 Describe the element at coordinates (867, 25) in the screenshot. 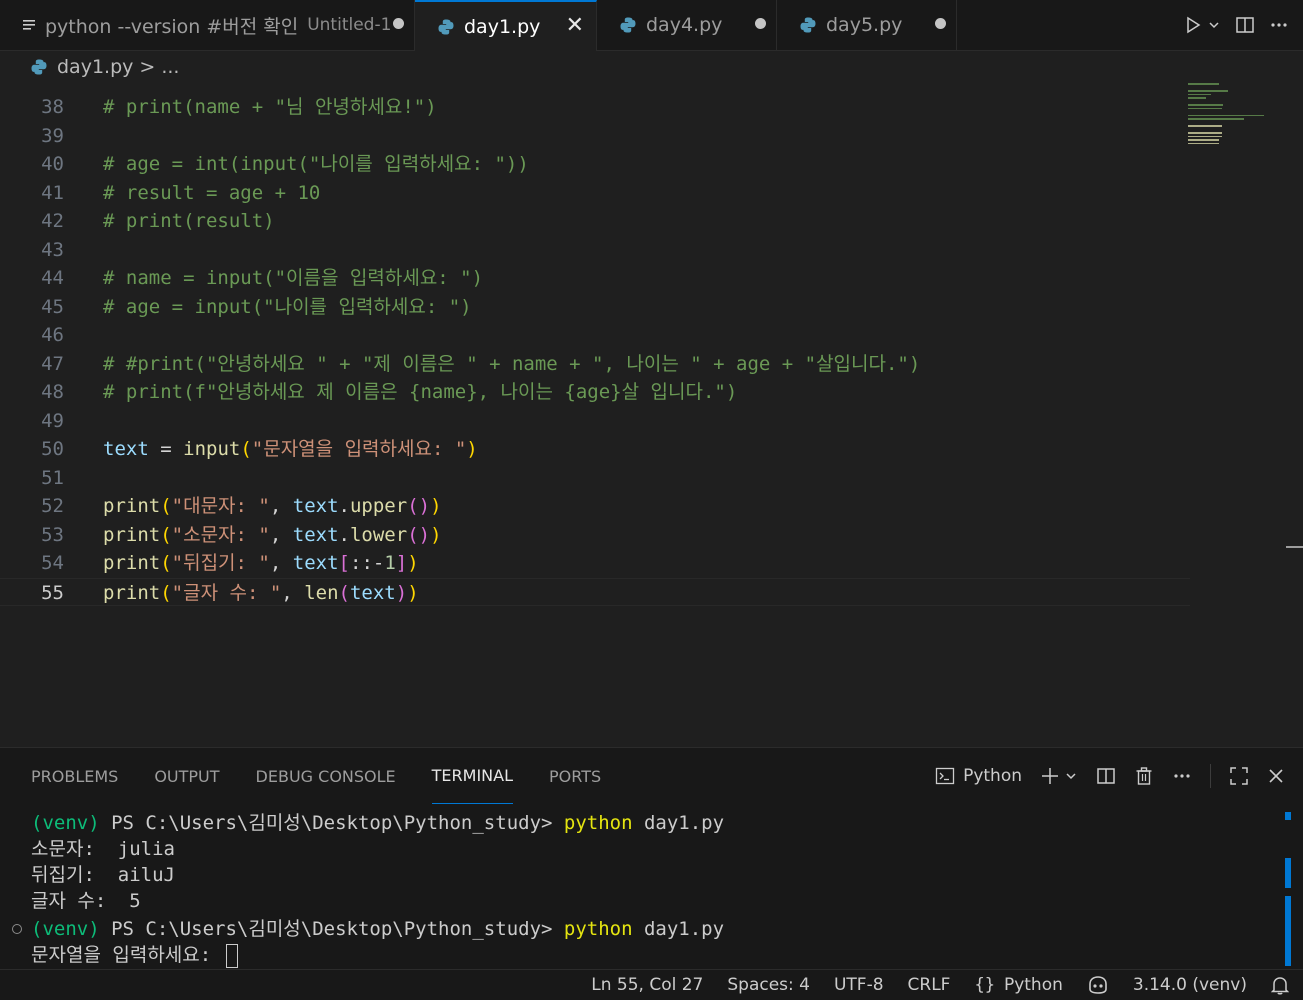

I see `tab-day5-py: day5.py` at that location.